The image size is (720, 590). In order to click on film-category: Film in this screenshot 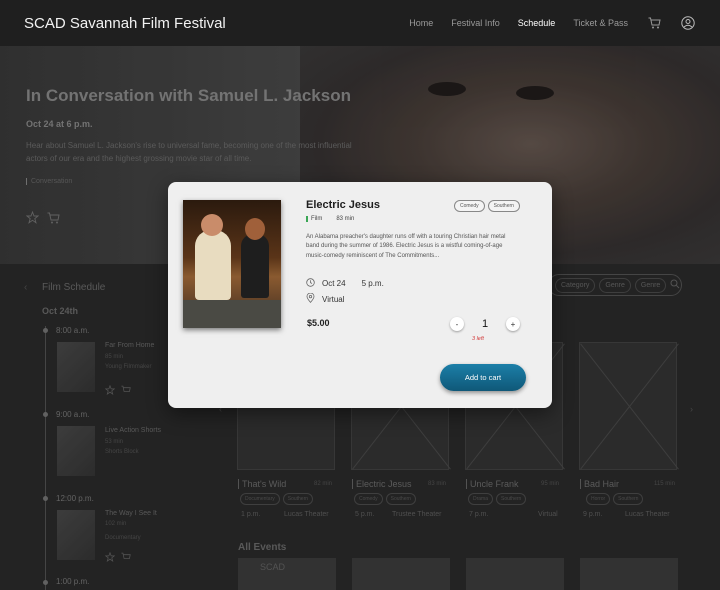, I will do `click(314, 219)`.